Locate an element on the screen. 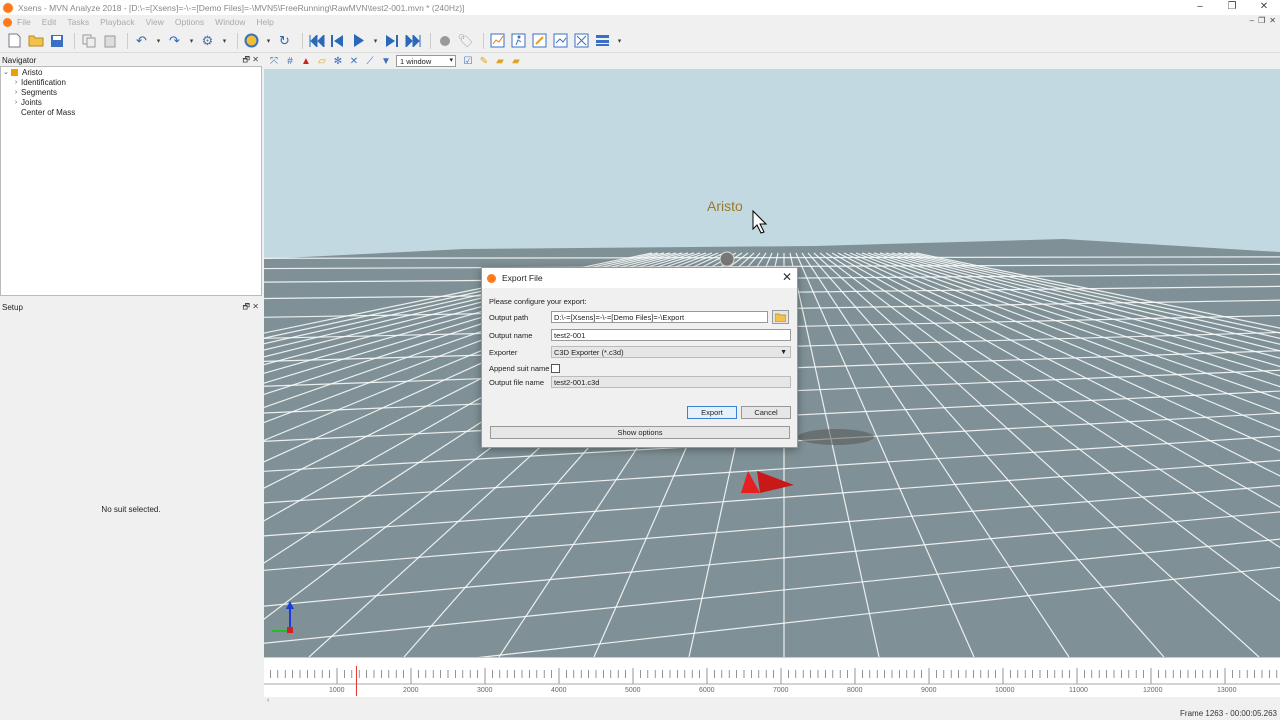 This screenshot has height=720, width=1280. output-name-row: Output name test2-001 is located at coordinates (640, 335).